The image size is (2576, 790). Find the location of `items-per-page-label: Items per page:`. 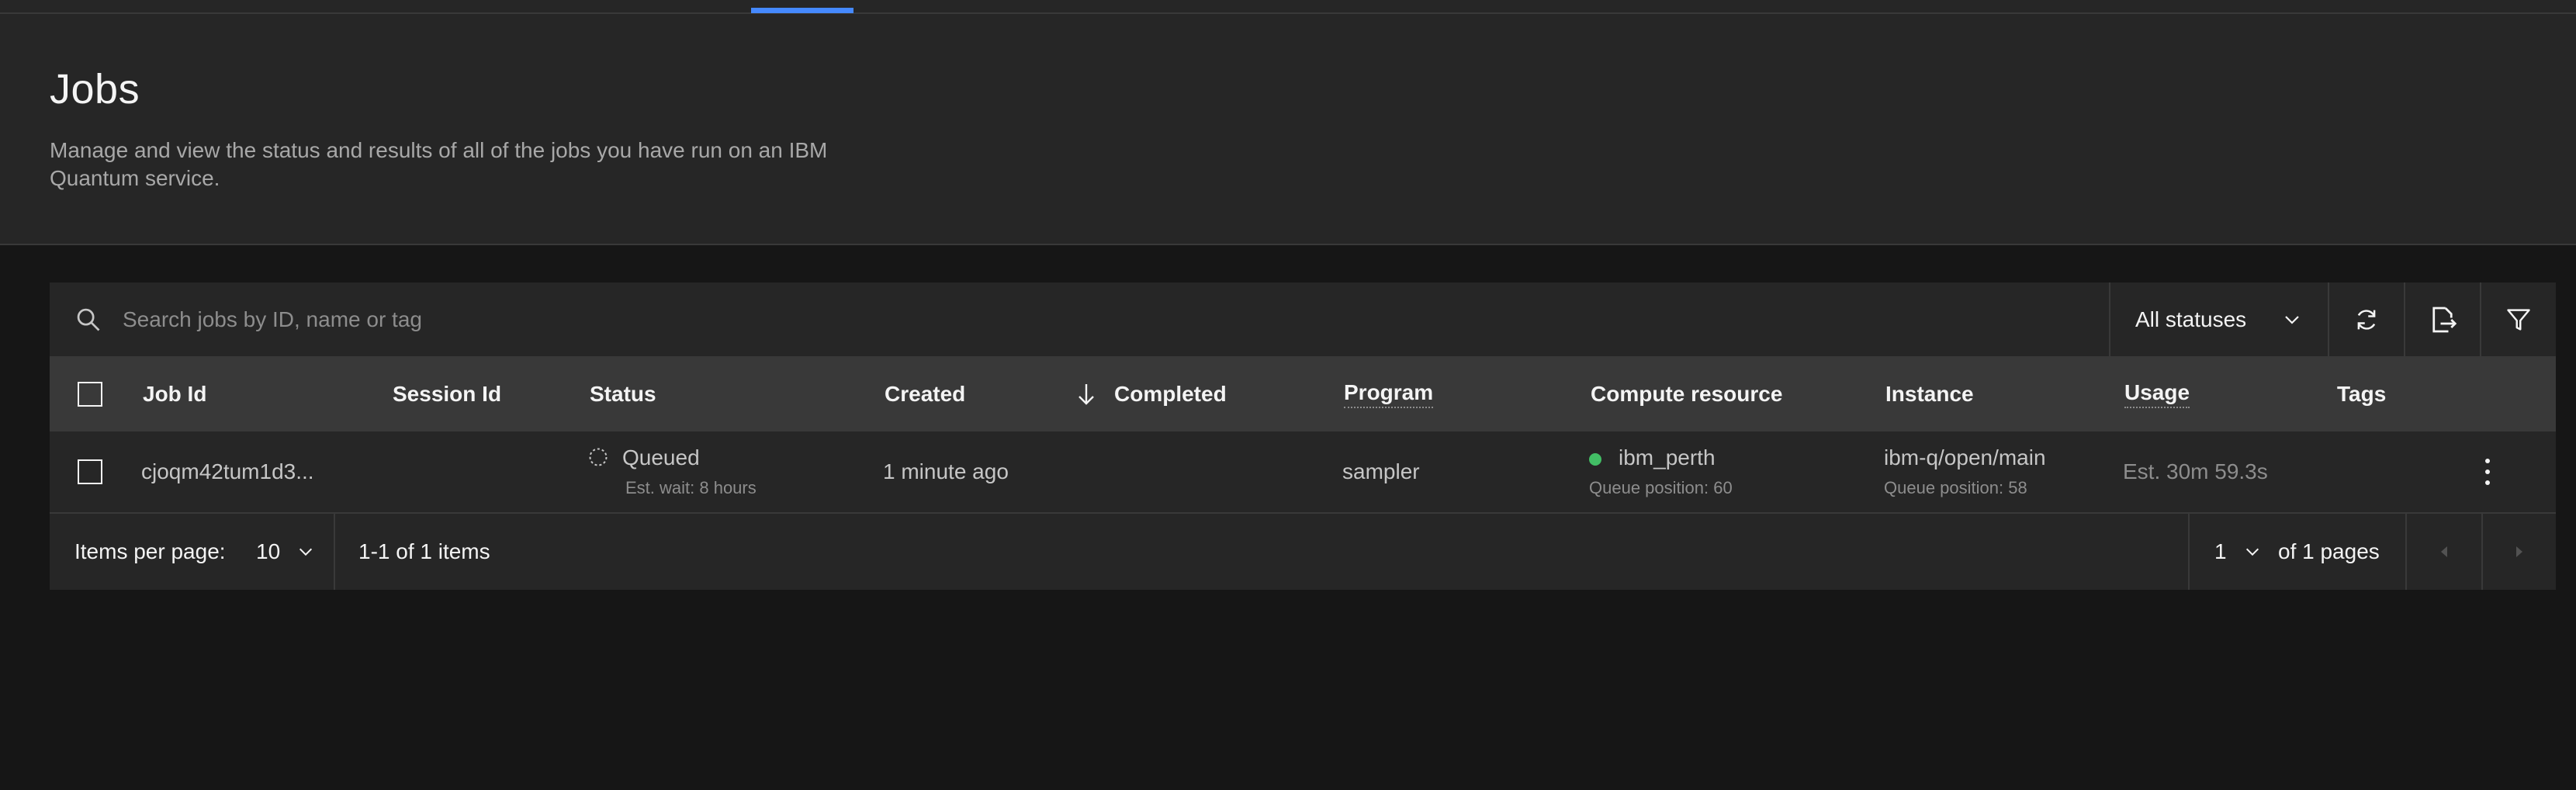

items-per-page-label: Items per page: is located at coordinates (150, 551).